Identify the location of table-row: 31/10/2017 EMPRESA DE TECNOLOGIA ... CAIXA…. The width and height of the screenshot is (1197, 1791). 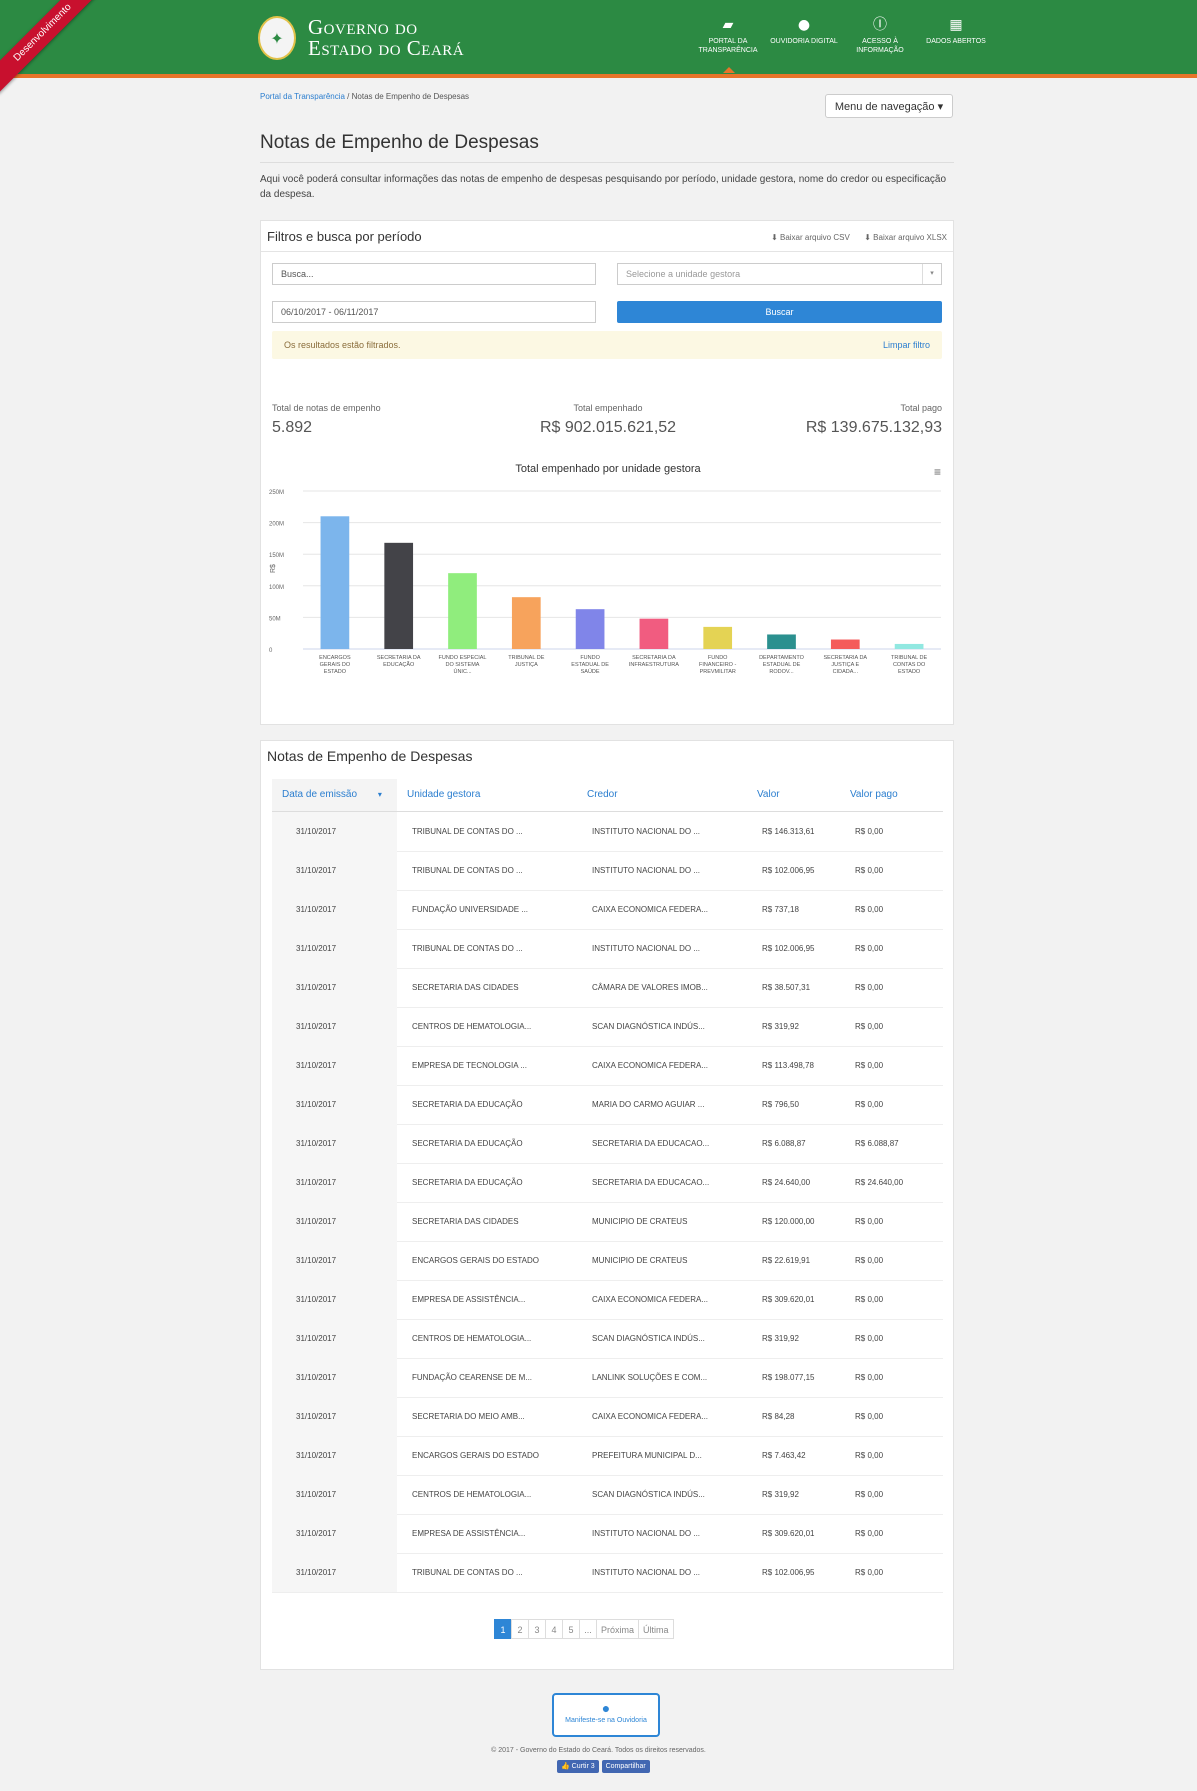
(607, 1066).